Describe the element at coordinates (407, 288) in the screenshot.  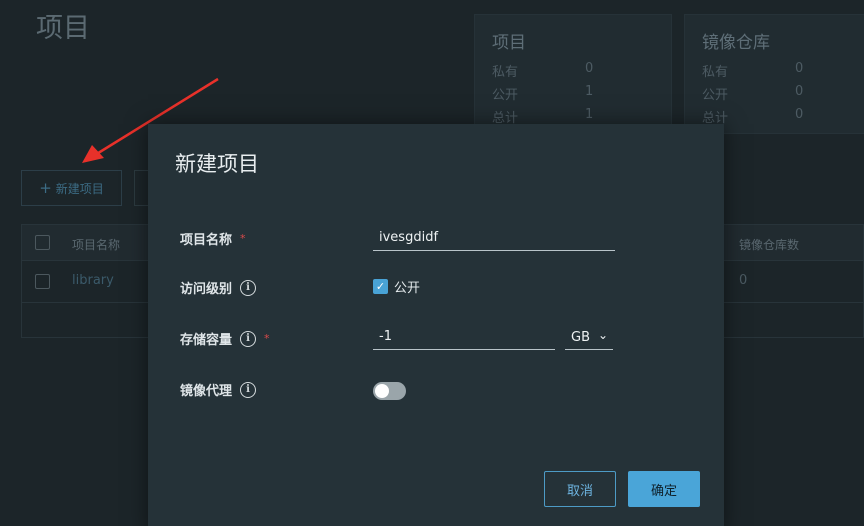
I see `public-checkbox-label: 公开` at that location.